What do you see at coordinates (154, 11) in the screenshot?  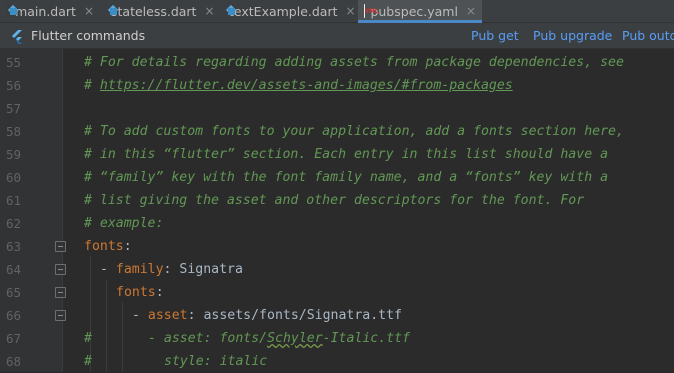 I see `tab-label: stateless.dart` at bounding box center [154, 11].